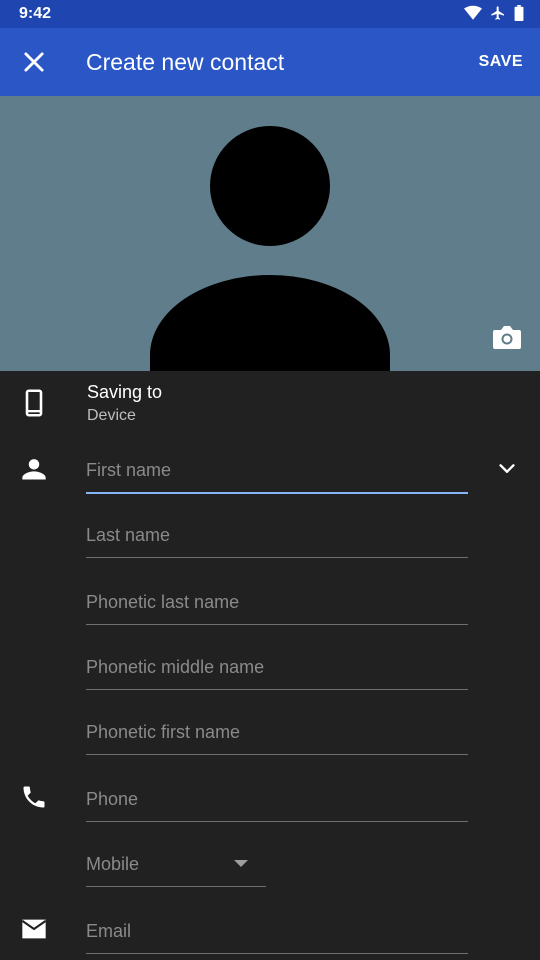  What do you see at coordinates (34, 929) in the screenshot?
I see `email-icon` at bounding box center [34, 929].